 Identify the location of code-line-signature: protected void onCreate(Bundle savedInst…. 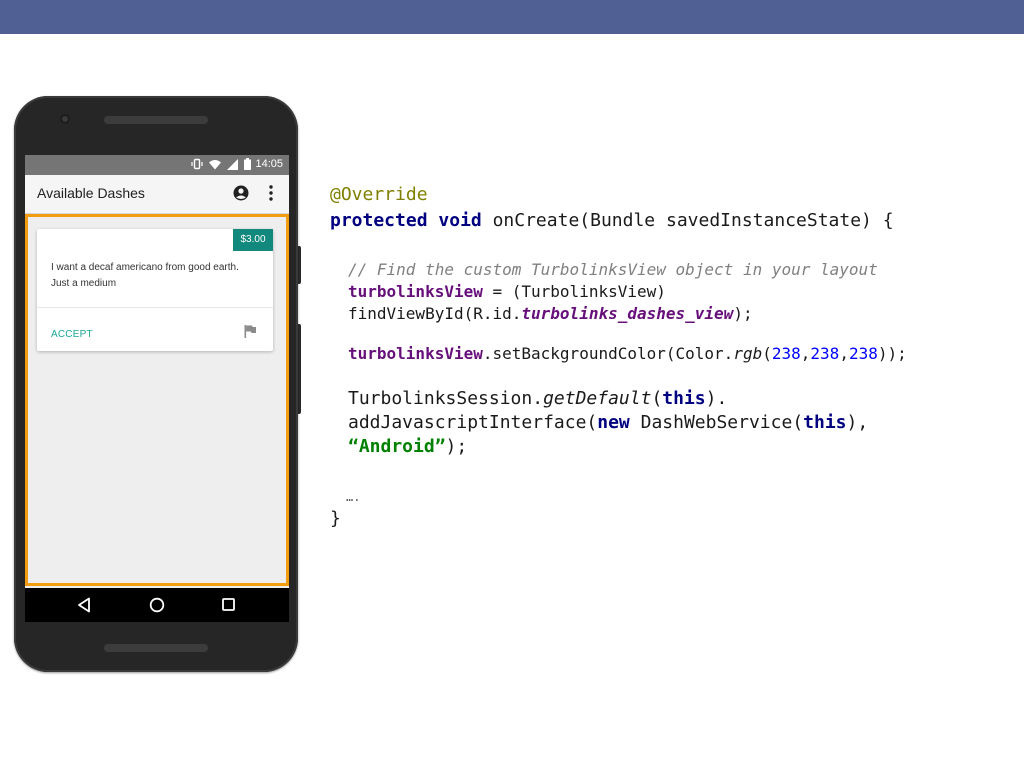
(612, 220).